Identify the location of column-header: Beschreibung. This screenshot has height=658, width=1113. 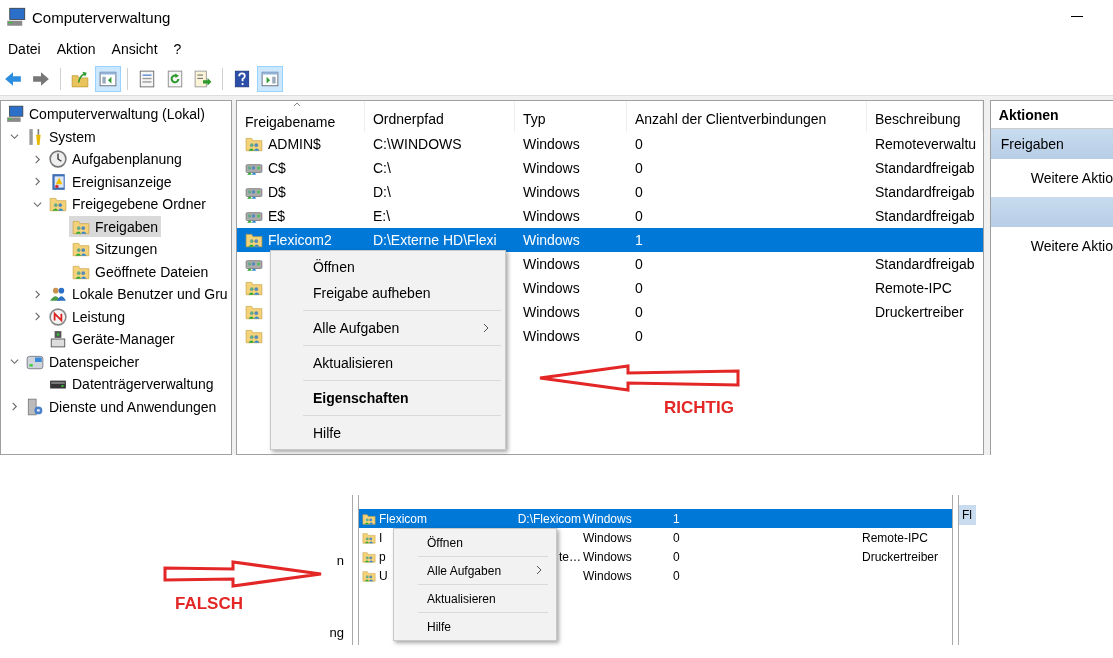
(924, 116).